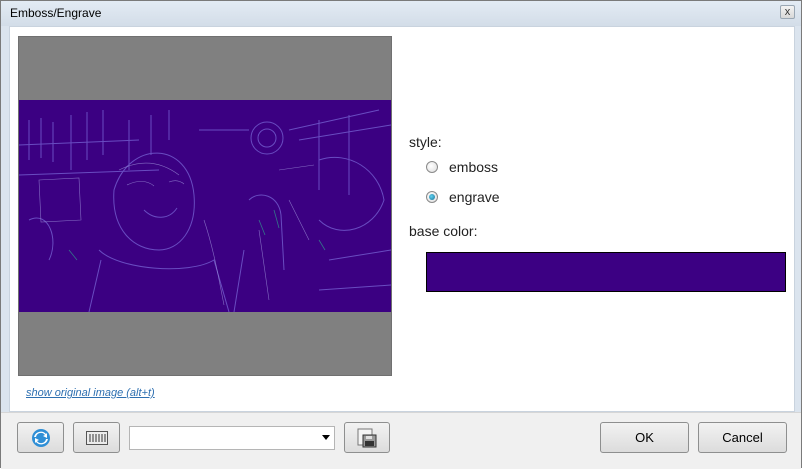 The width and height of the screenshot is (804, 470). I want to click on style-label: style:, so click(425, 142).